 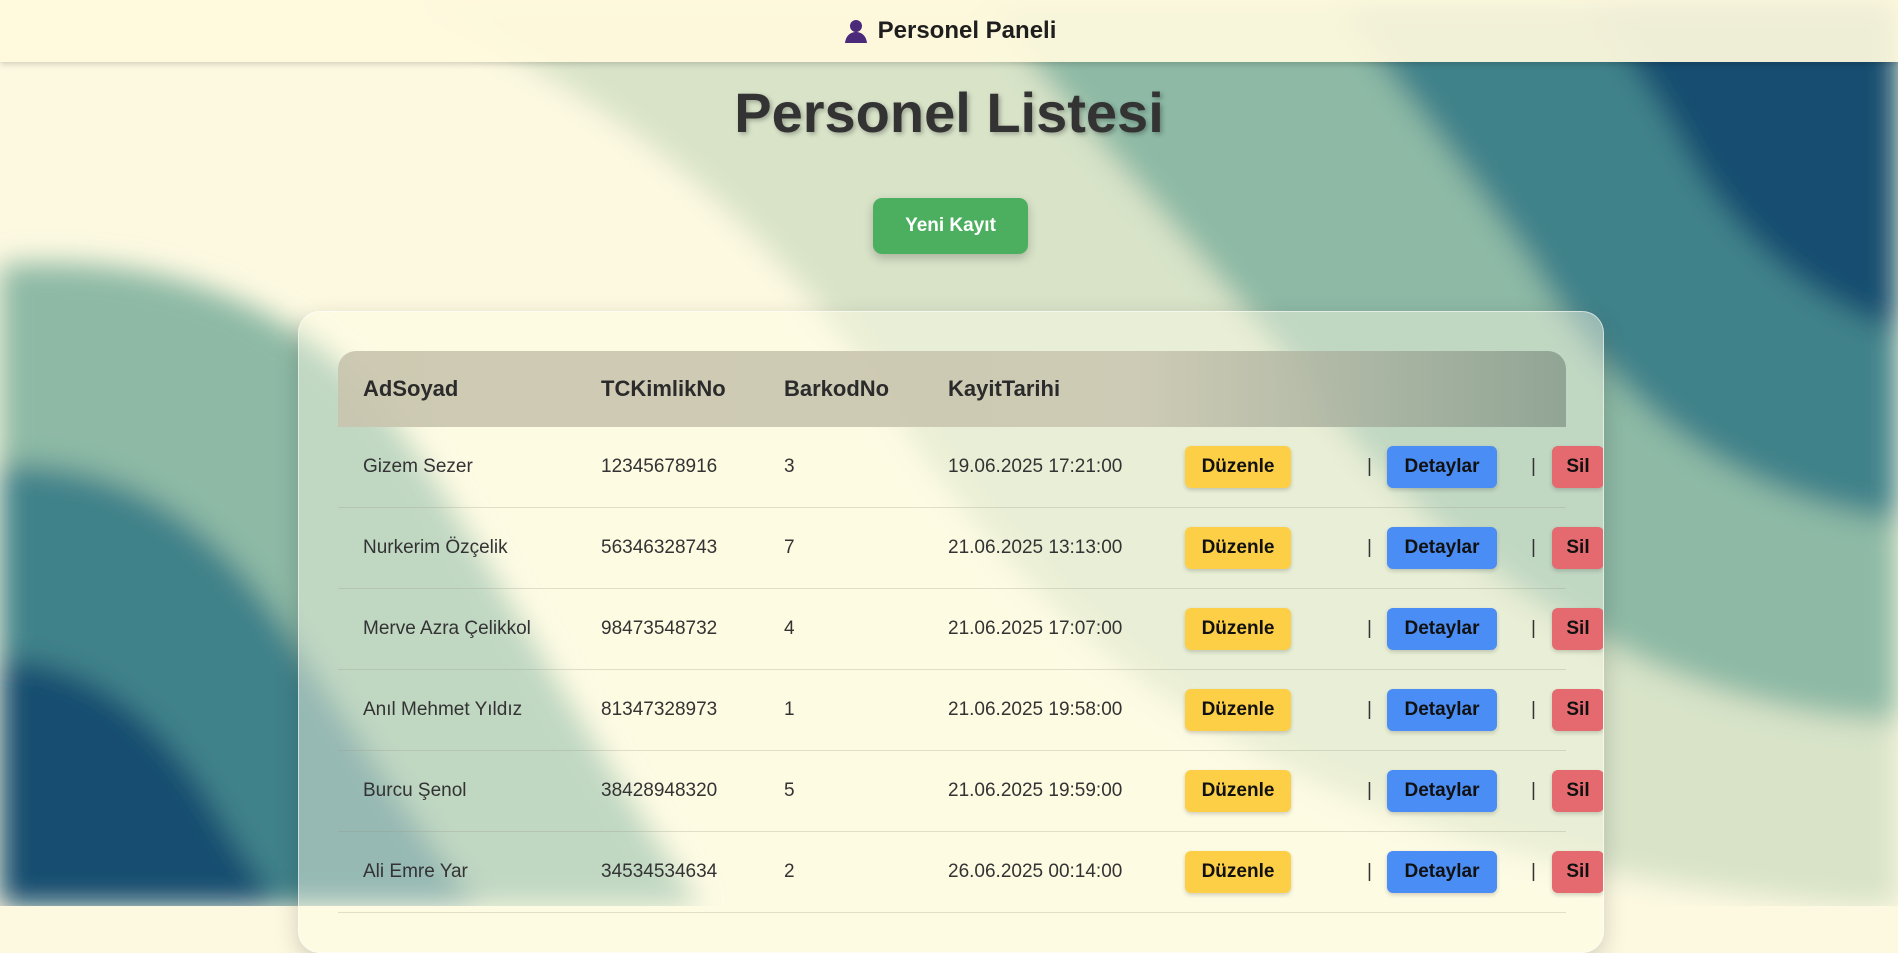 What do you see at coordinates (415, 790) in the screenshot?
I see `cell-name: Burcu Şenol` at bounding box center [415, 790].